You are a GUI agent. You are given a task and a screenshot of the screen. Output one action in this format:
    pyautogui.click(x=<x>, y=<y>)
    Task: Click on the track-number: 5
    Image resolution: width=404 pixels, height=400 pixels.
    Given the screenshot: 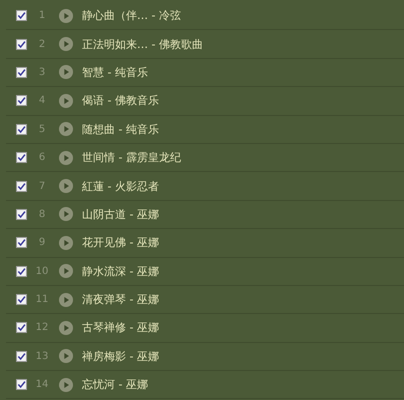 What is the action you would take?
    pyautogui.click(x=42, y=129)
    